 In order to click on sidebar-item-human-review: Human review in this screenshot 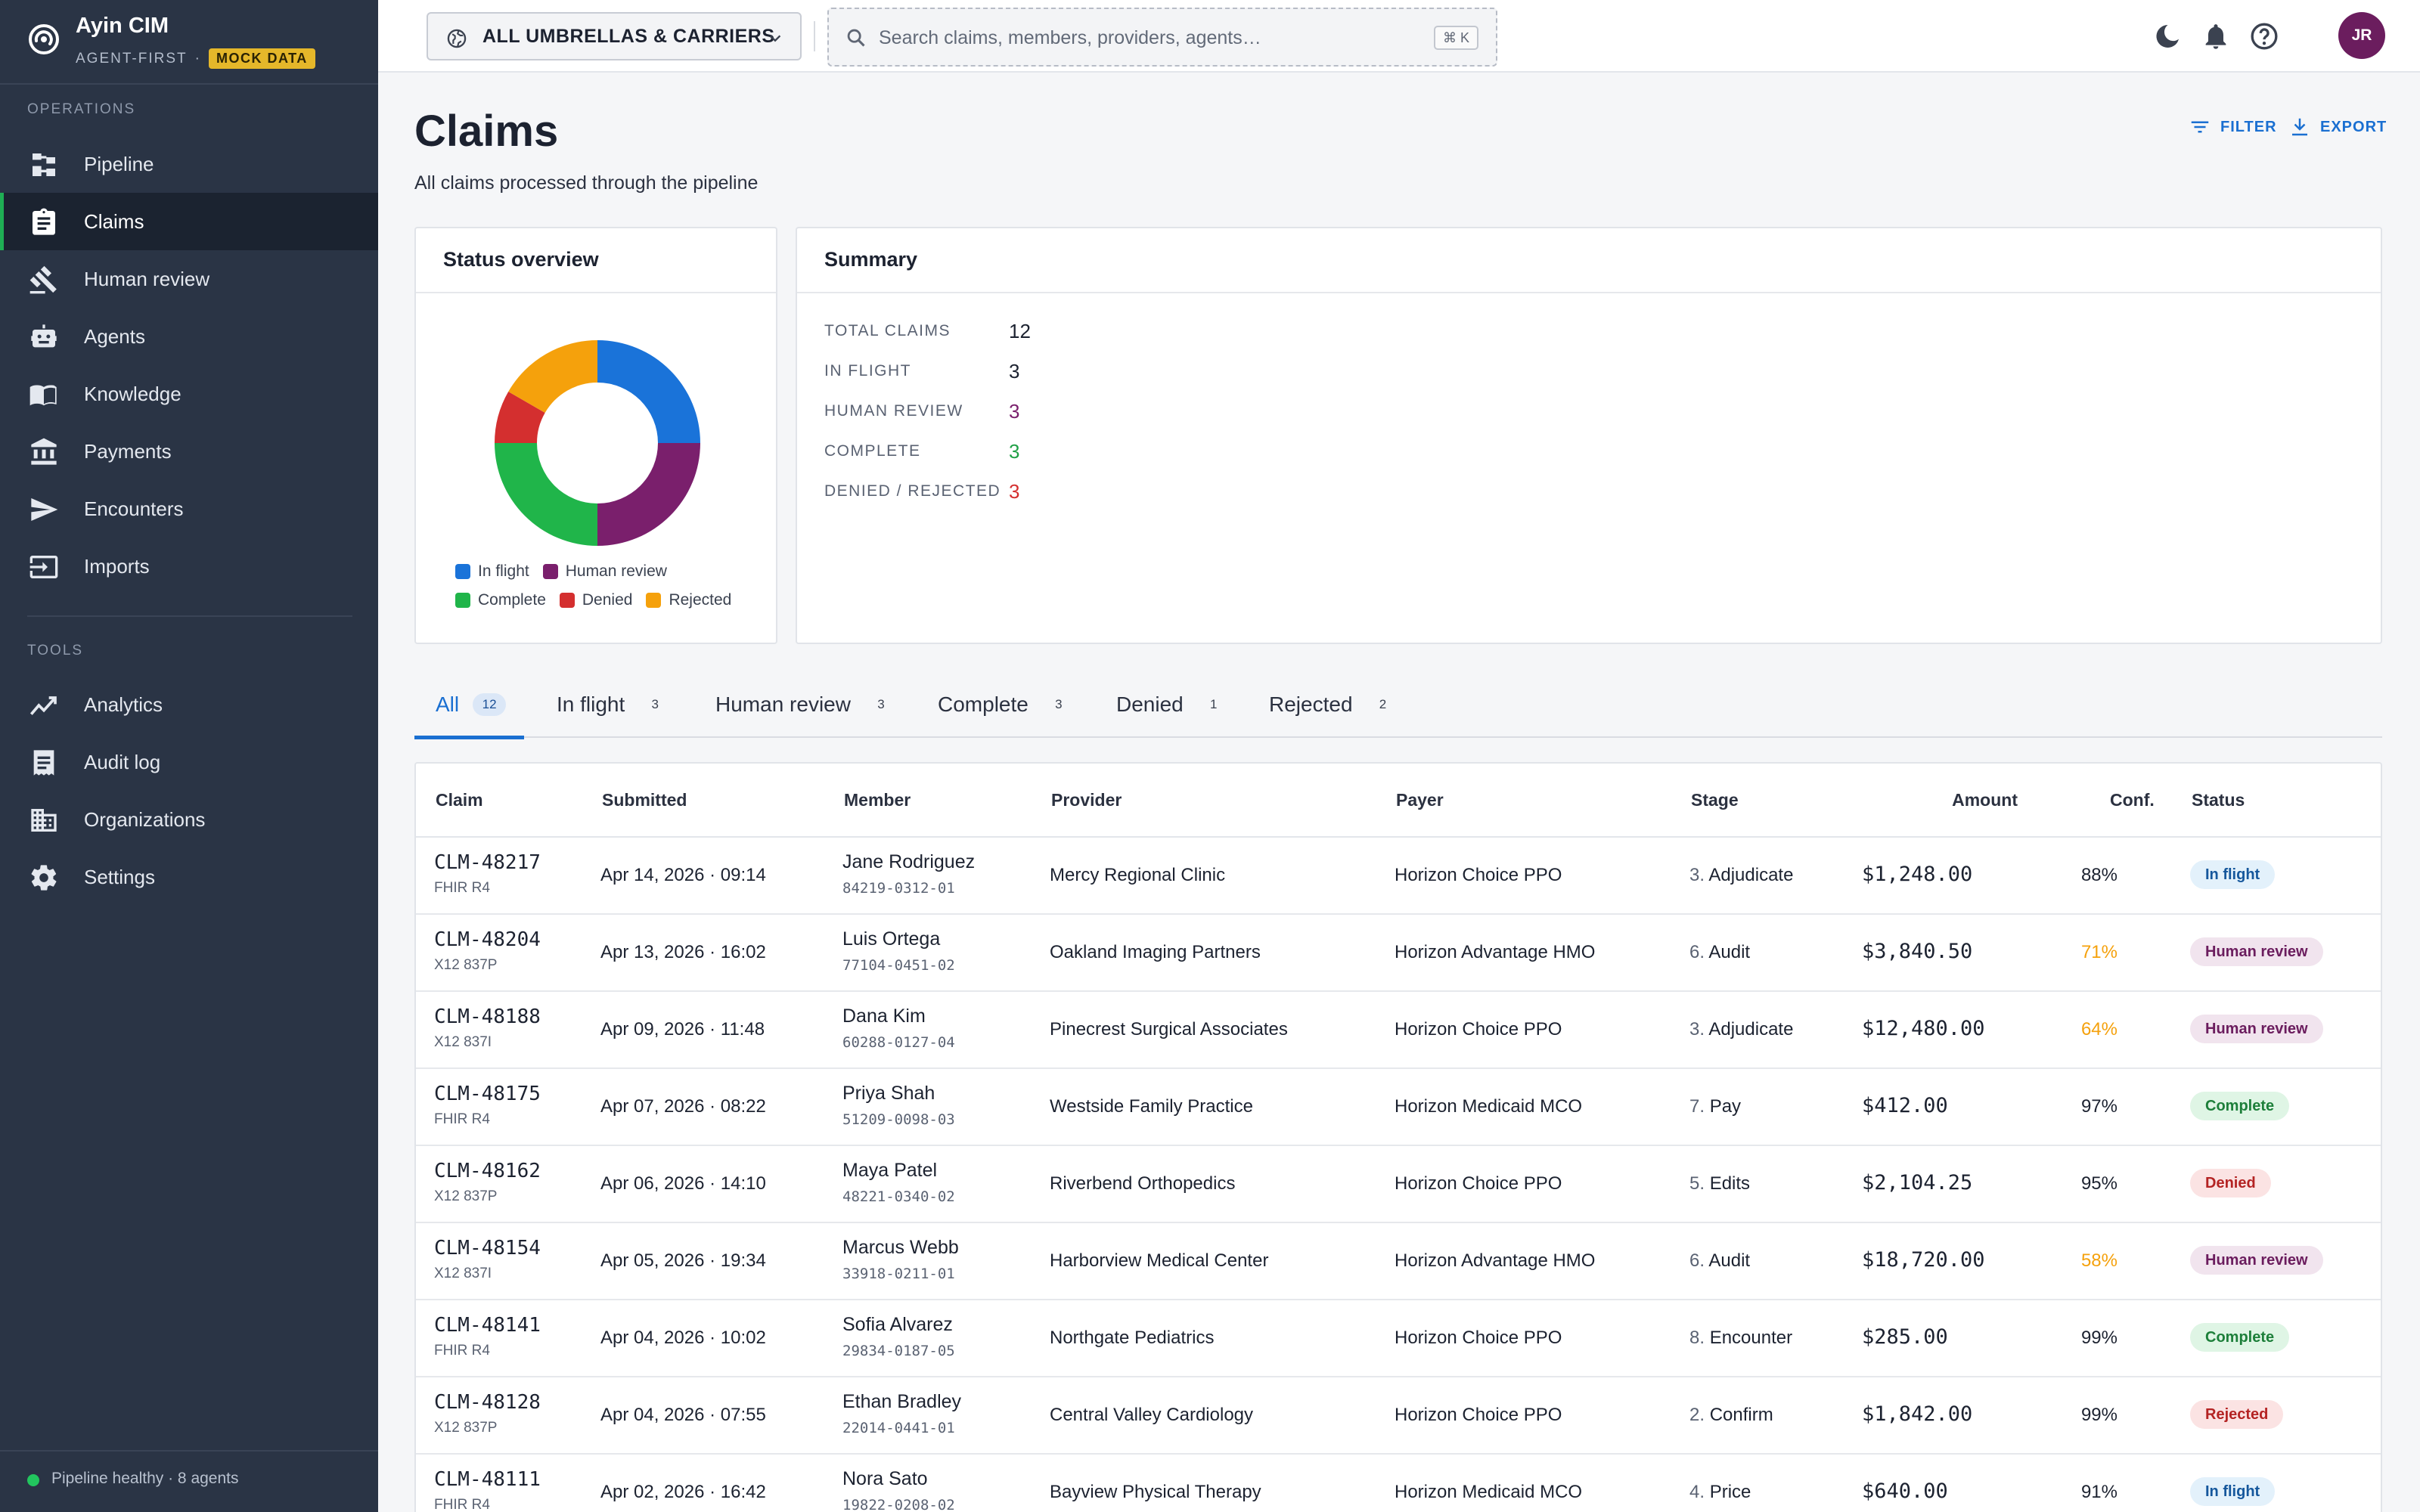, I will do `click(189, 279)`.